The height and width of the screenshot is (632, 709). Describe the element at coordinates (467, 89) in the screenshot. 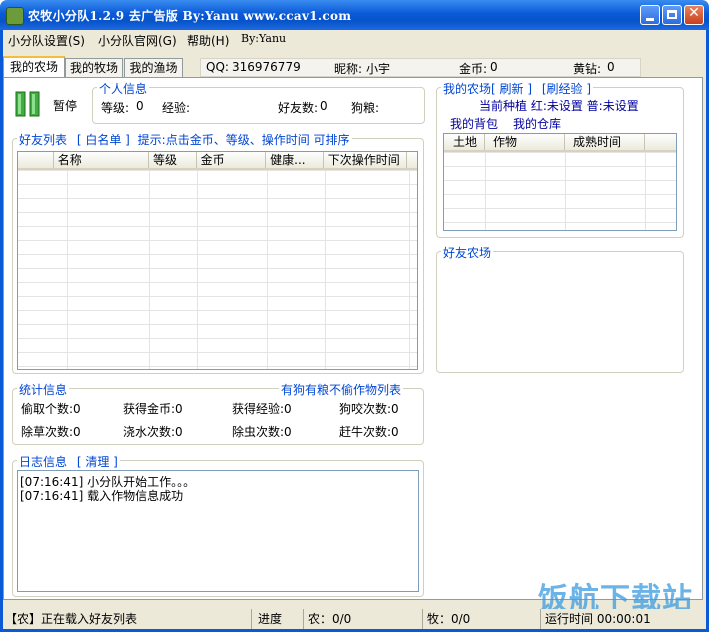

I see `my-farm-label: 我的农场` at that location.